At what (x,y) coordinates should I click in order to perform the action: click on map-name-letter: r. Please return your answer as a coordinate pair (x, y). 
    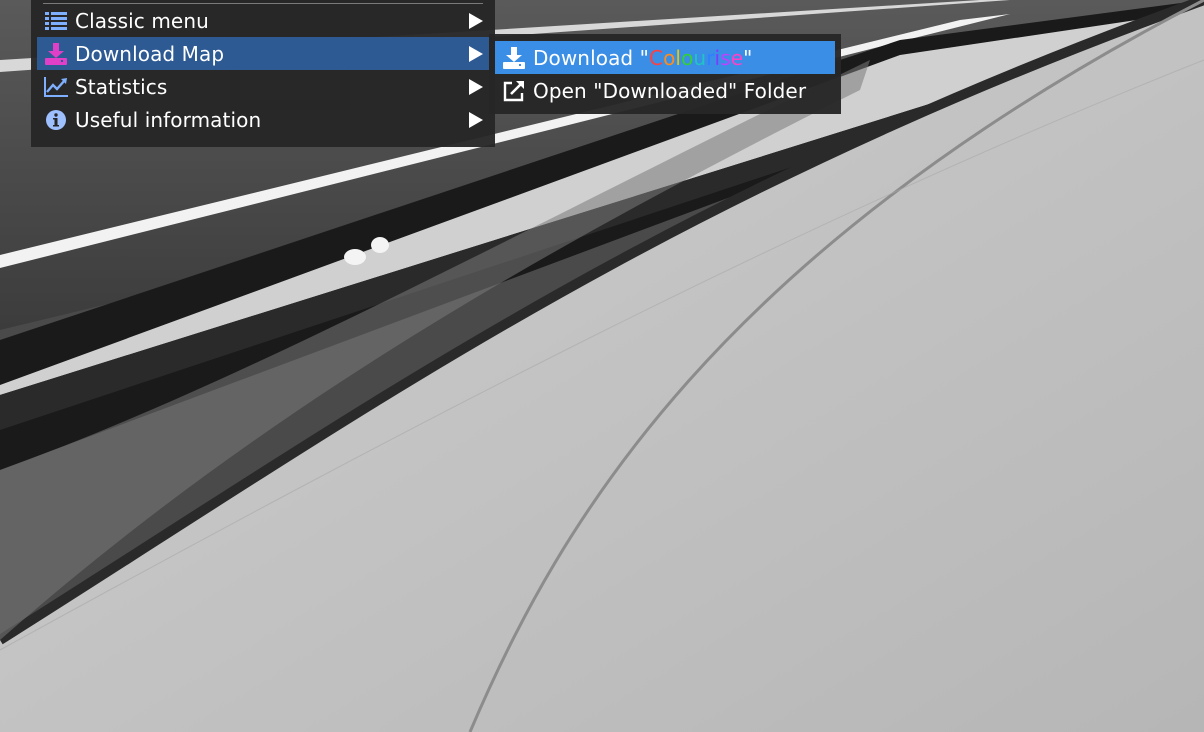
    Looking at the image, I should click on (710, 57).